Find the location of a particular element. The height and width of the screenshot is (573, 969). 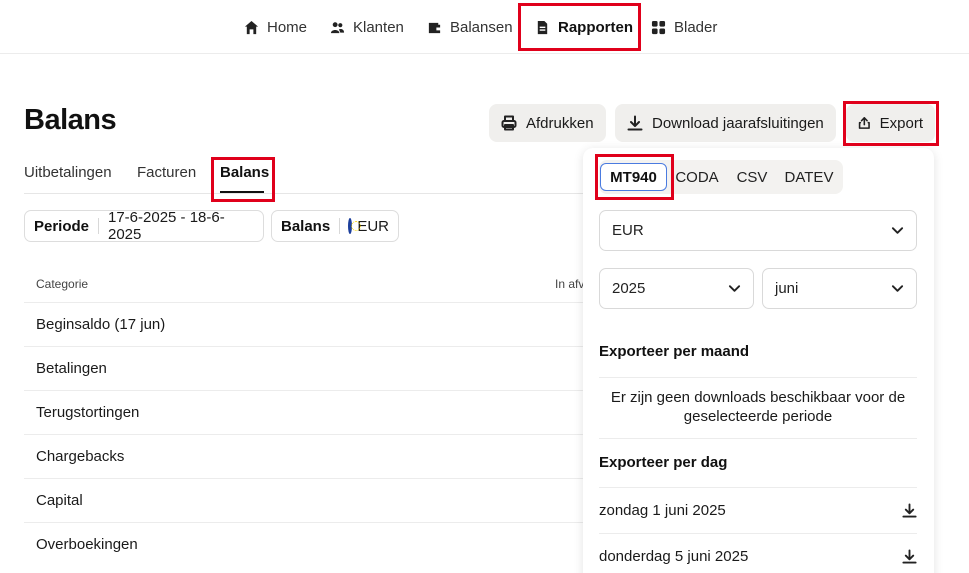

table-row: Beginsaldo (17 jun) is located at coordinates (304, 324).